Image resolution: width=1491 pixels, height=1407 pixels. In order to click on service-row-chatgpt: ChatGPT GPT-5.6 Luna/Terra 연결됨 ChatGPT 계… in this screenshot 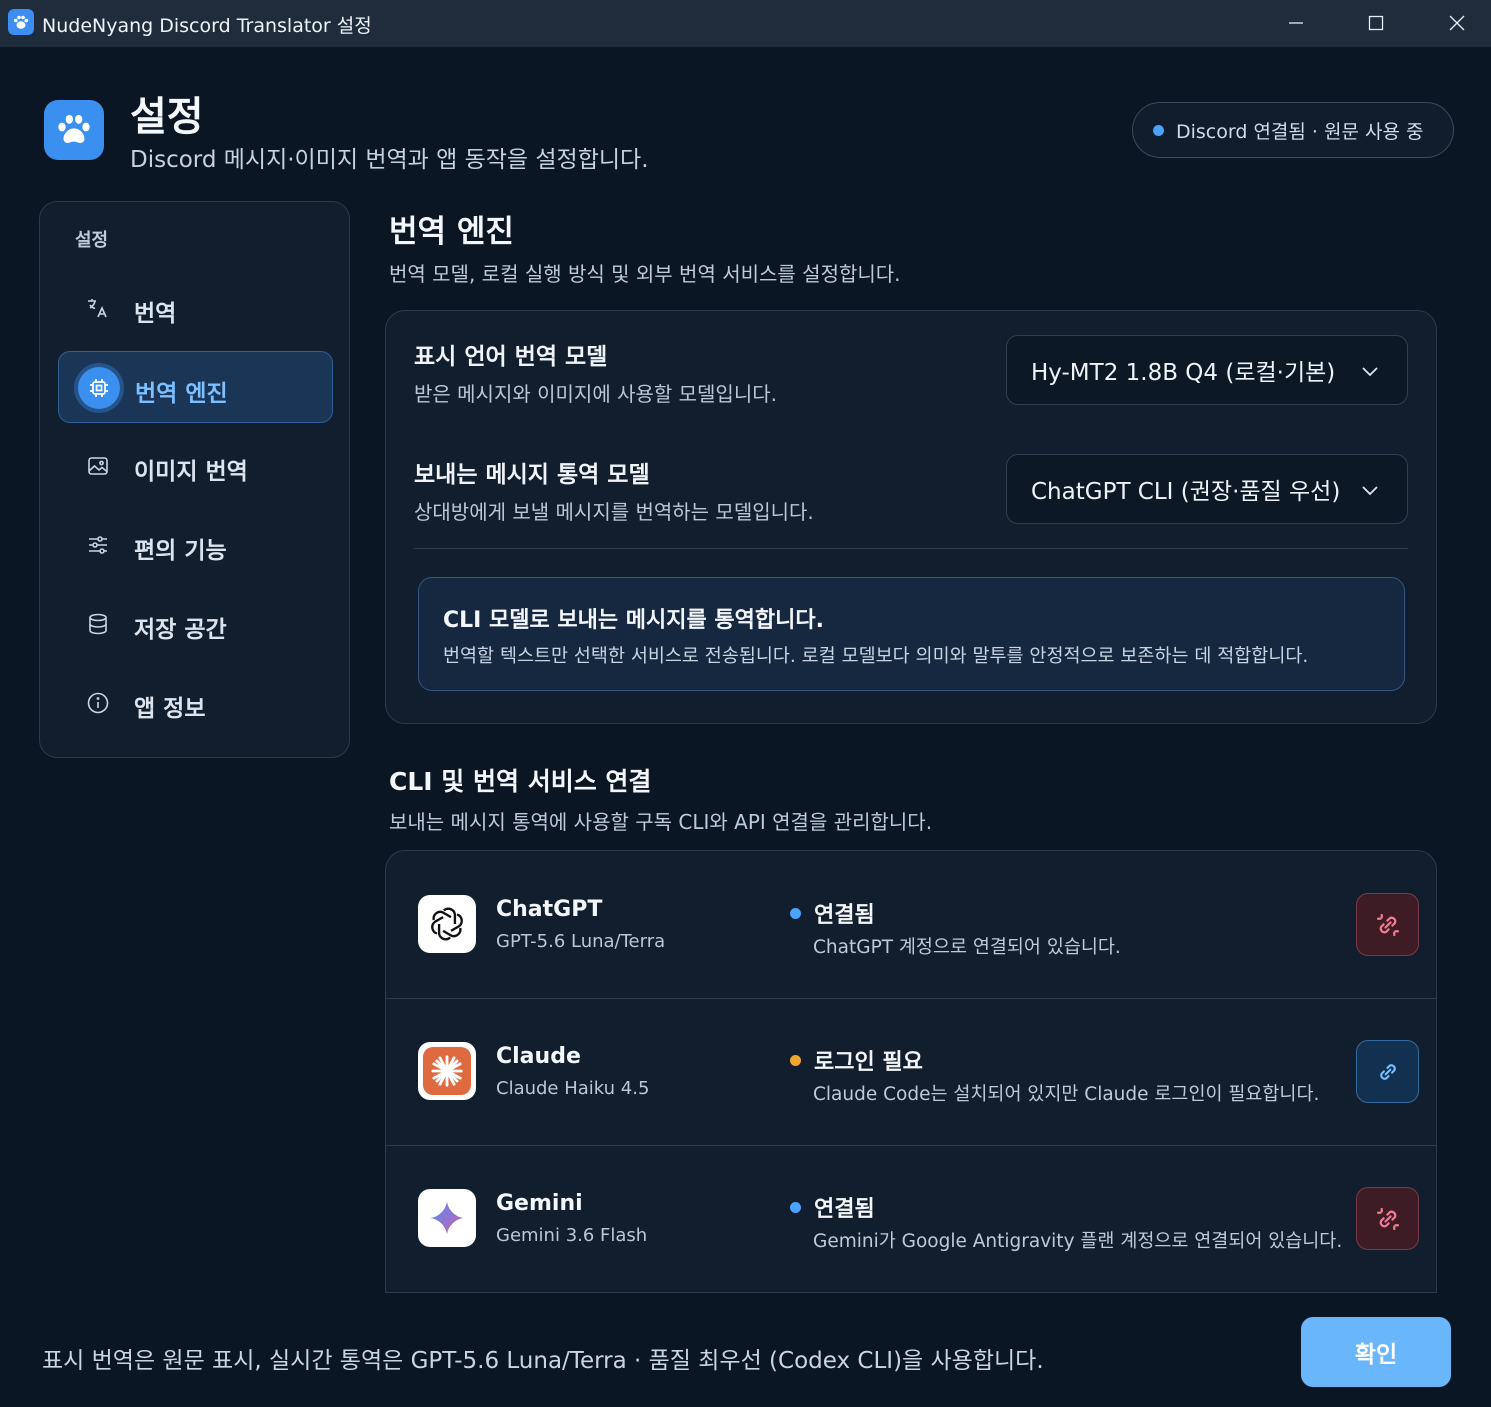, I will do `click(911, 924)`.